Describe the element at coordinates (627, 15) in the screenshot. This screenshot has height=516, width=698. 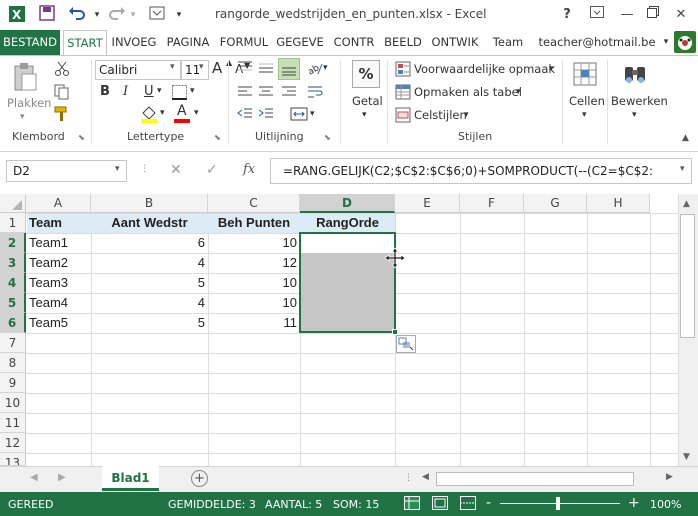
I see `minimize-button: —` at that location.